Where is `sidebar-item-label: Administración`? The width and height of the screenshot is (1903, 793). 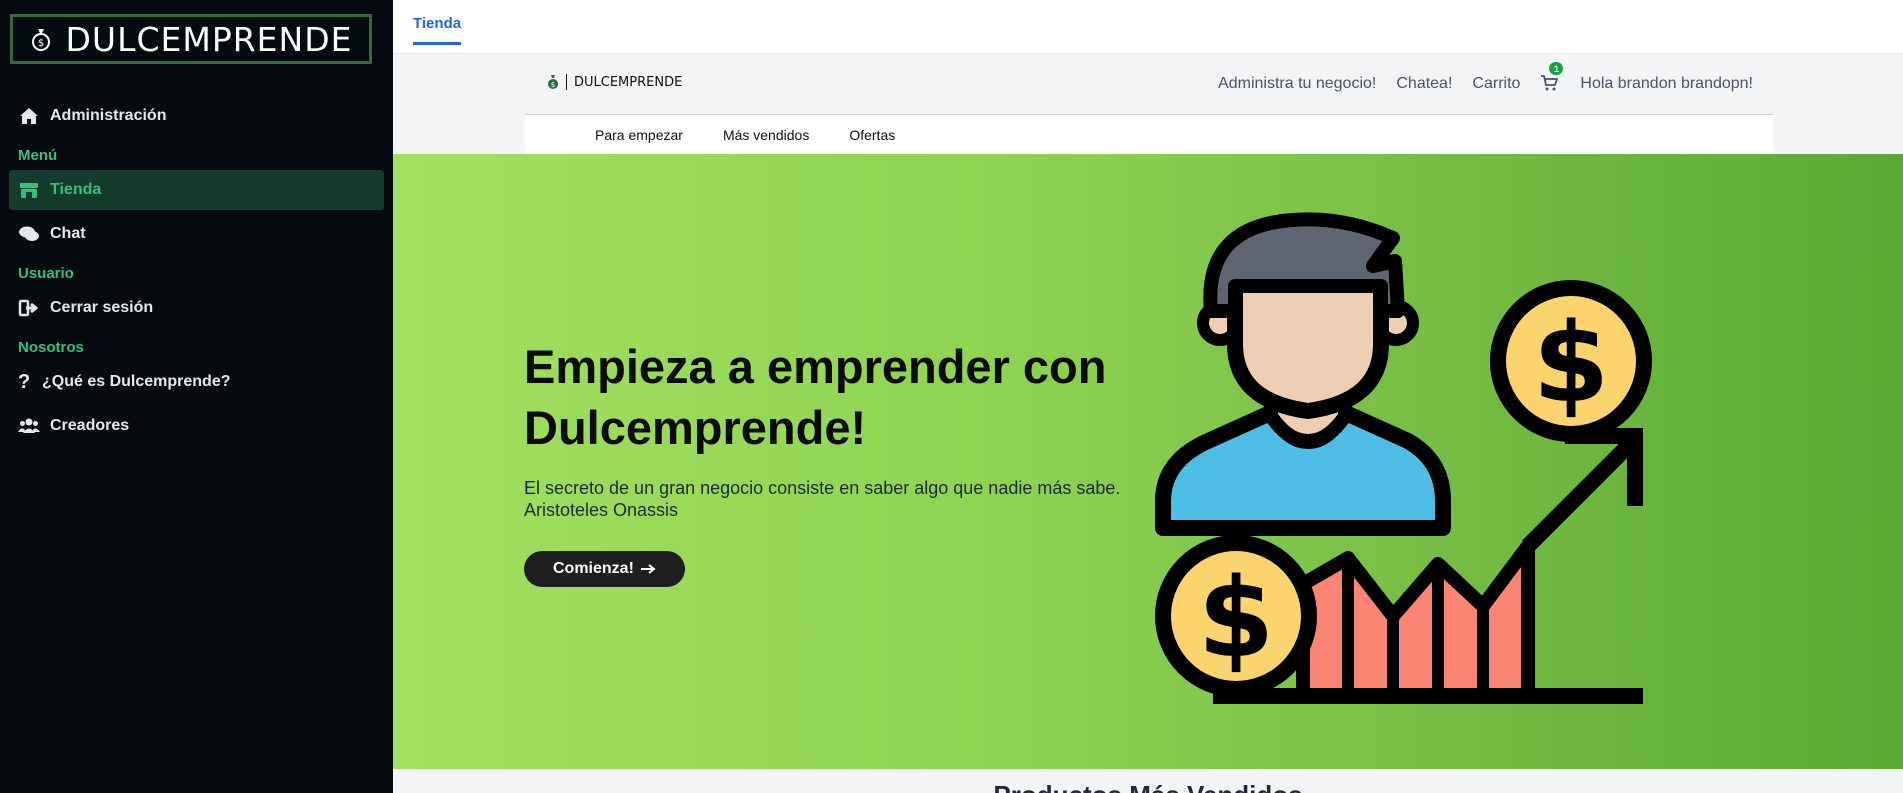 sidebar-item-label: Administración is located at coordinates (108, 115).